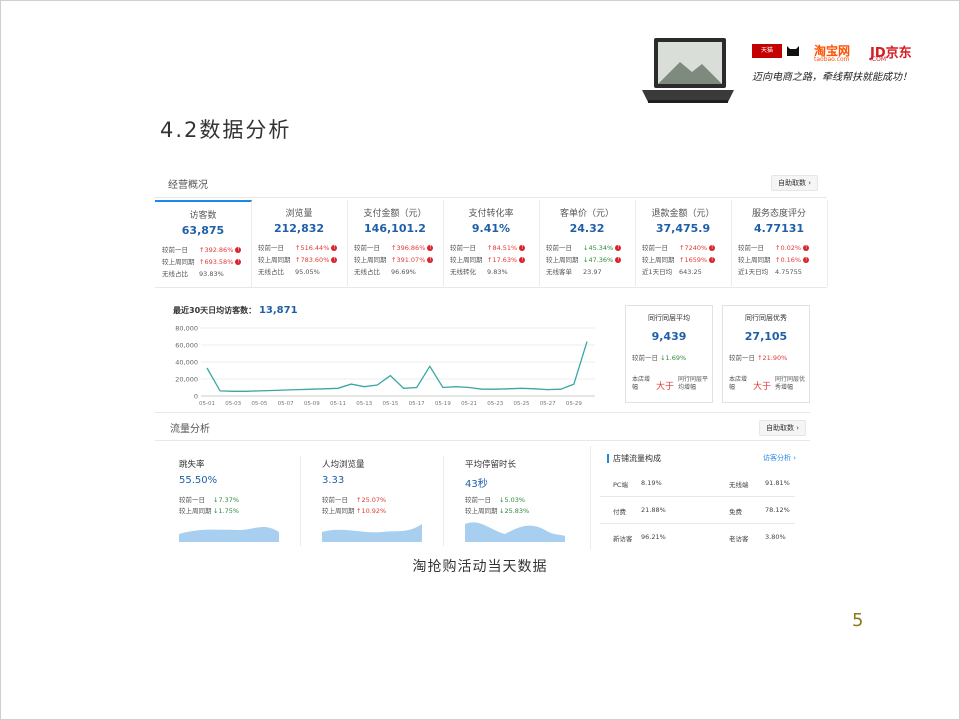 The image size is (960, 720). I want to click on traffic-metric: 平均停留时长 43秒 较前一日 ↓5.03% 较上周同期 ↓25.83%, so click(530, 501).